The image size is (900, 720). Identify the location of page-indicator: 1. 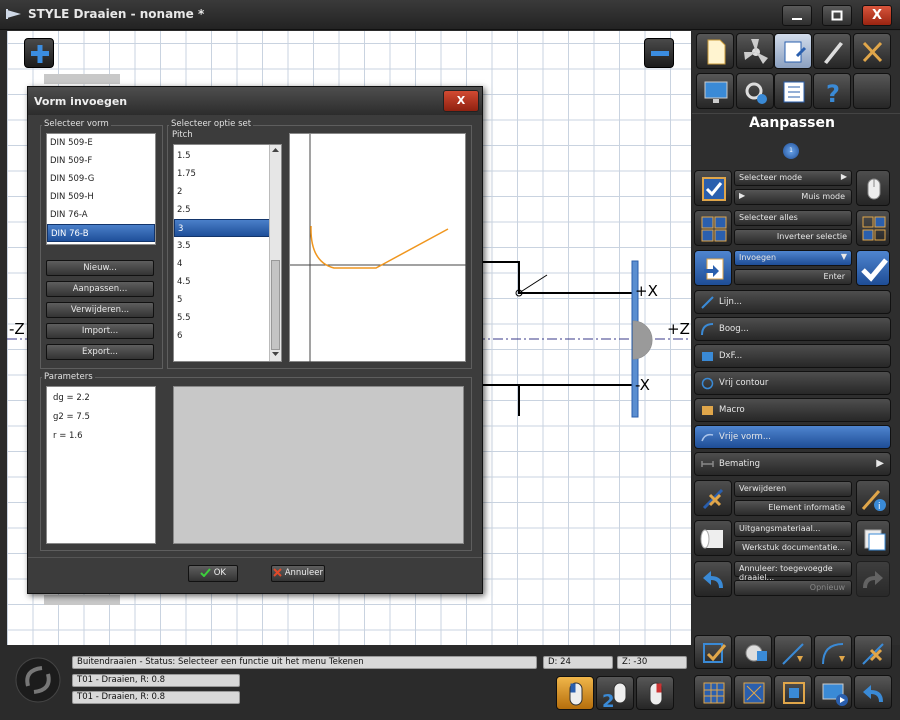
(791, 151).